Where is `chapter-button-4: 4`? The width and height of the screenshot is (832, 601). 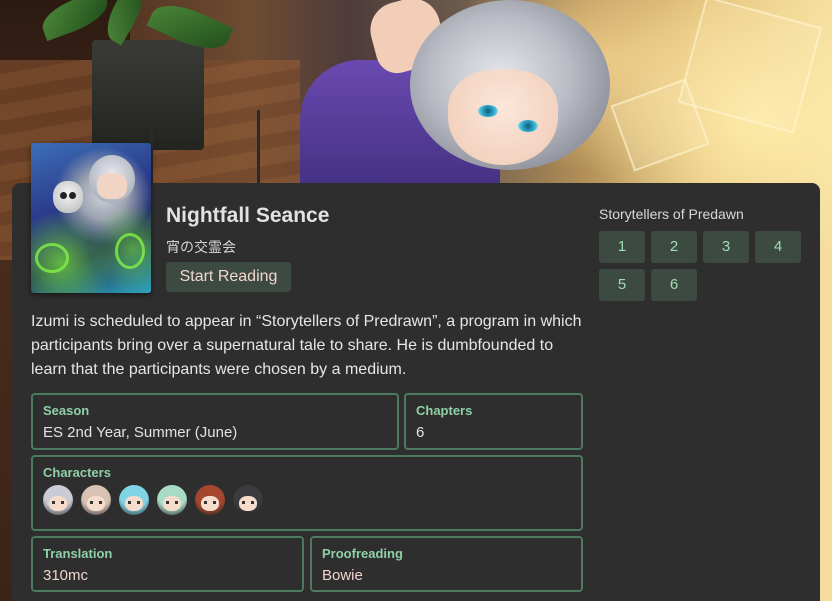 chapter-button-4: 4 is located at coordinates (778, 247).